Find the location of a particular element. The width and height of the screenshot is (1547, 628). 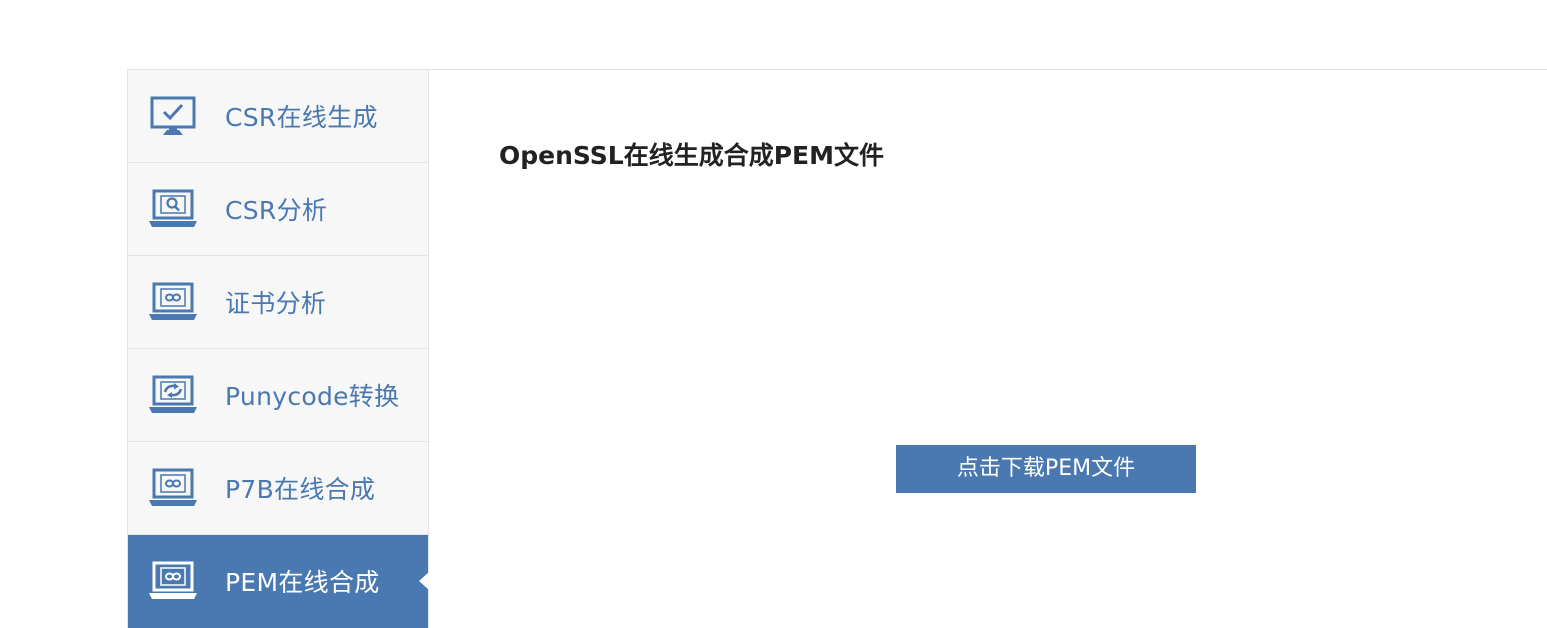

sidebar-item-csr-analyze: CSR分析 is located at coordinates (278, 209).